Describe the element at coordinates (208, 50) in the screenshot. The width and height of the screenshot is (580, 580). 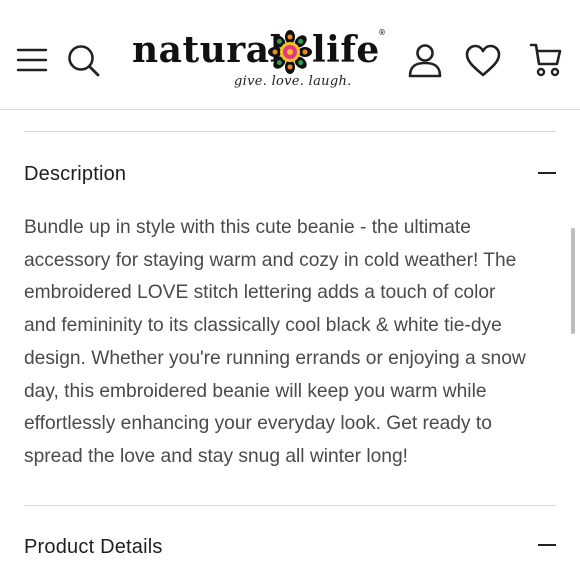
I see `logo-word-natural: natural` at that location.